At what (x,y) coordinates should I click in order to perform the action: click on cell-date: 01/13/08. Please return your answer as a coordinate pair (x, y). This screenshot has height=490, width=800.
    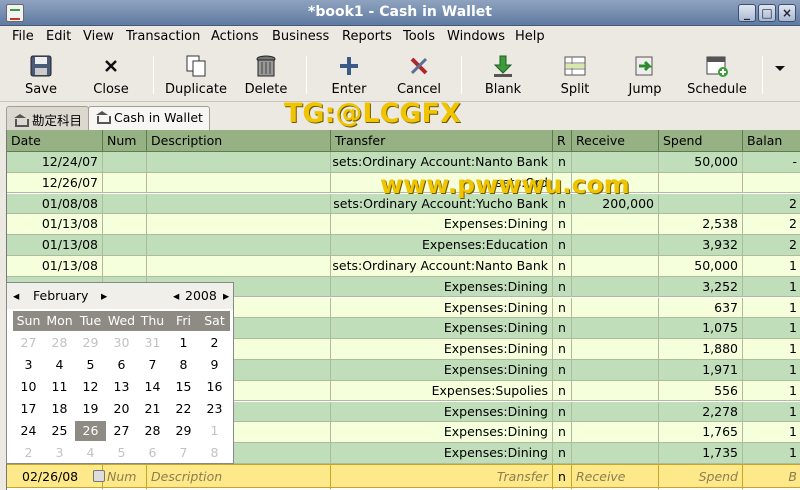
    Looking at the image, I should click on (55, 224).